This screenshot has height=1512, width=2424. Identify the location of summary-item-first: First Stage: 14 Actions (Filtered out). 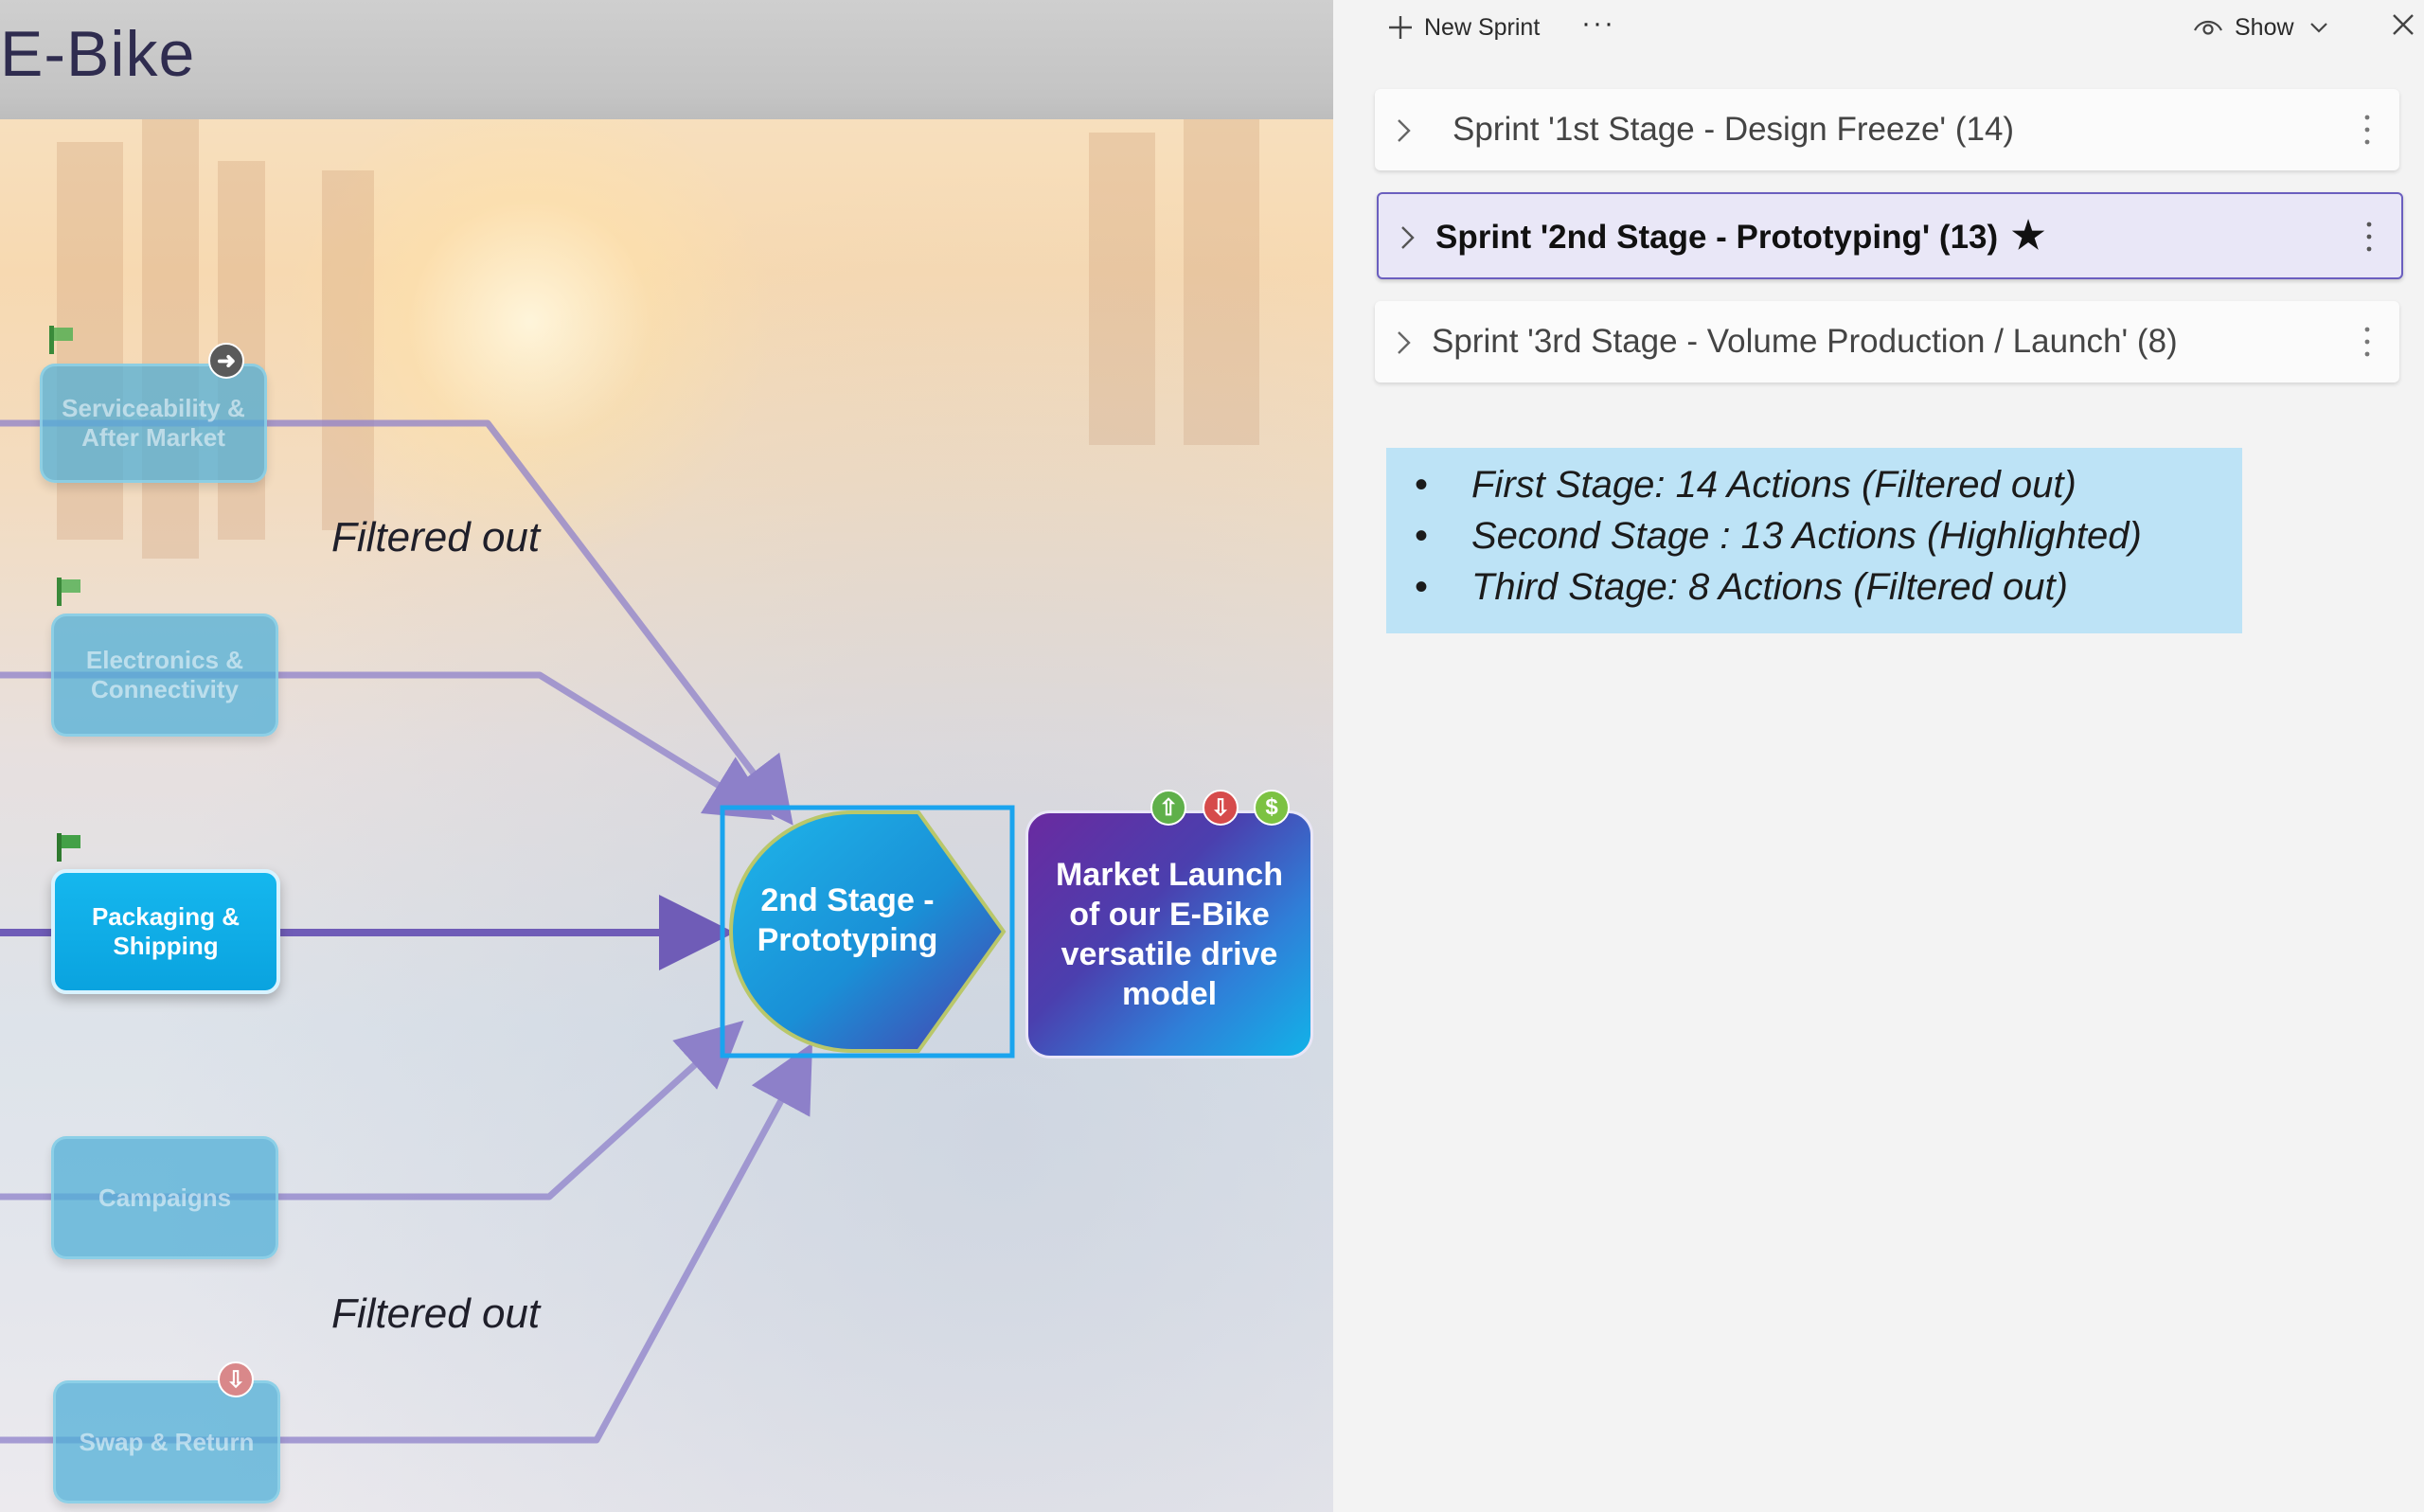
(1828, 484).